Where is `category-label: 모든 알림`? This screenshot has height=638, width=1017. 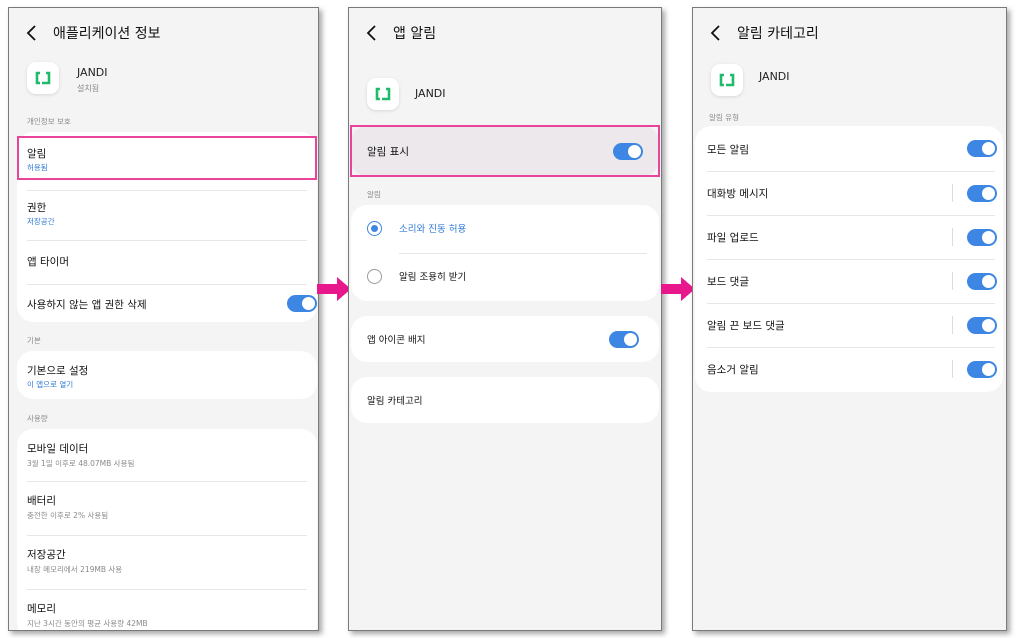 category-label: 모든 알림 is located at coordinates (728, 150).